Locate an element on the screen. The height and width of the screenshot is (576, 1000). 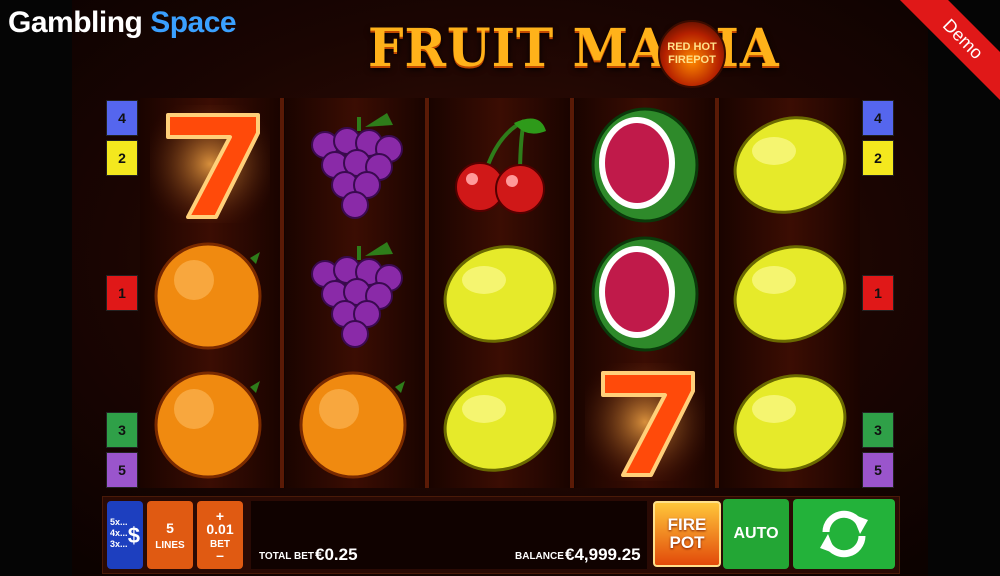
spin-arrows-icon is located at coordinates (844, 534).